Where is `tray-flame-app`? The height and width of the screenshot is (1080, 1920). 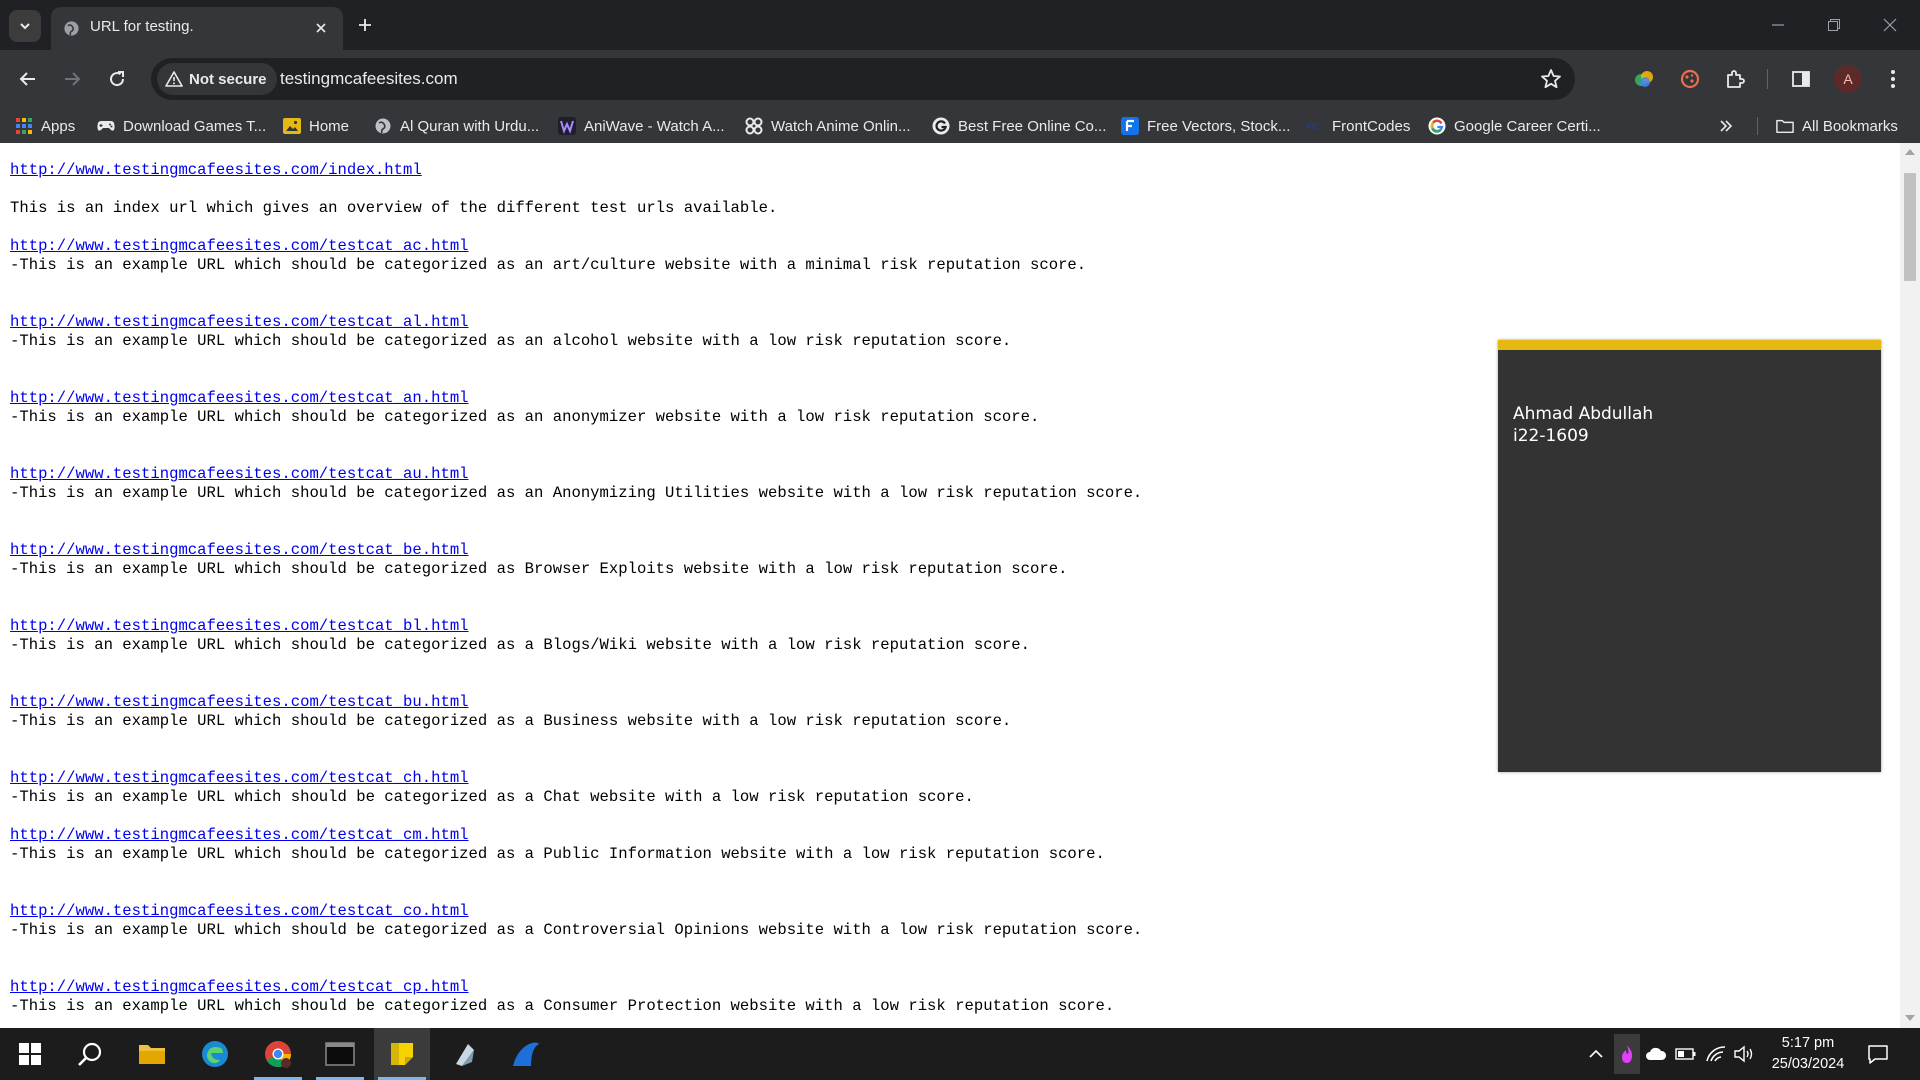 tray-flame-app is located at coordinates (1627, 1054).